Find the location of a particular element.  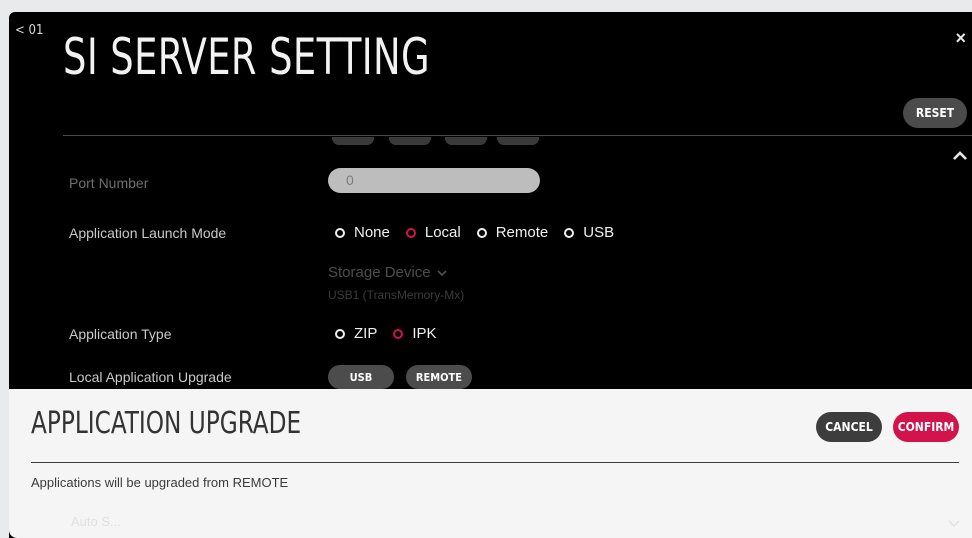

launch-mode-radio-group: None Local Remote USB is located at coordinates (482, 232).